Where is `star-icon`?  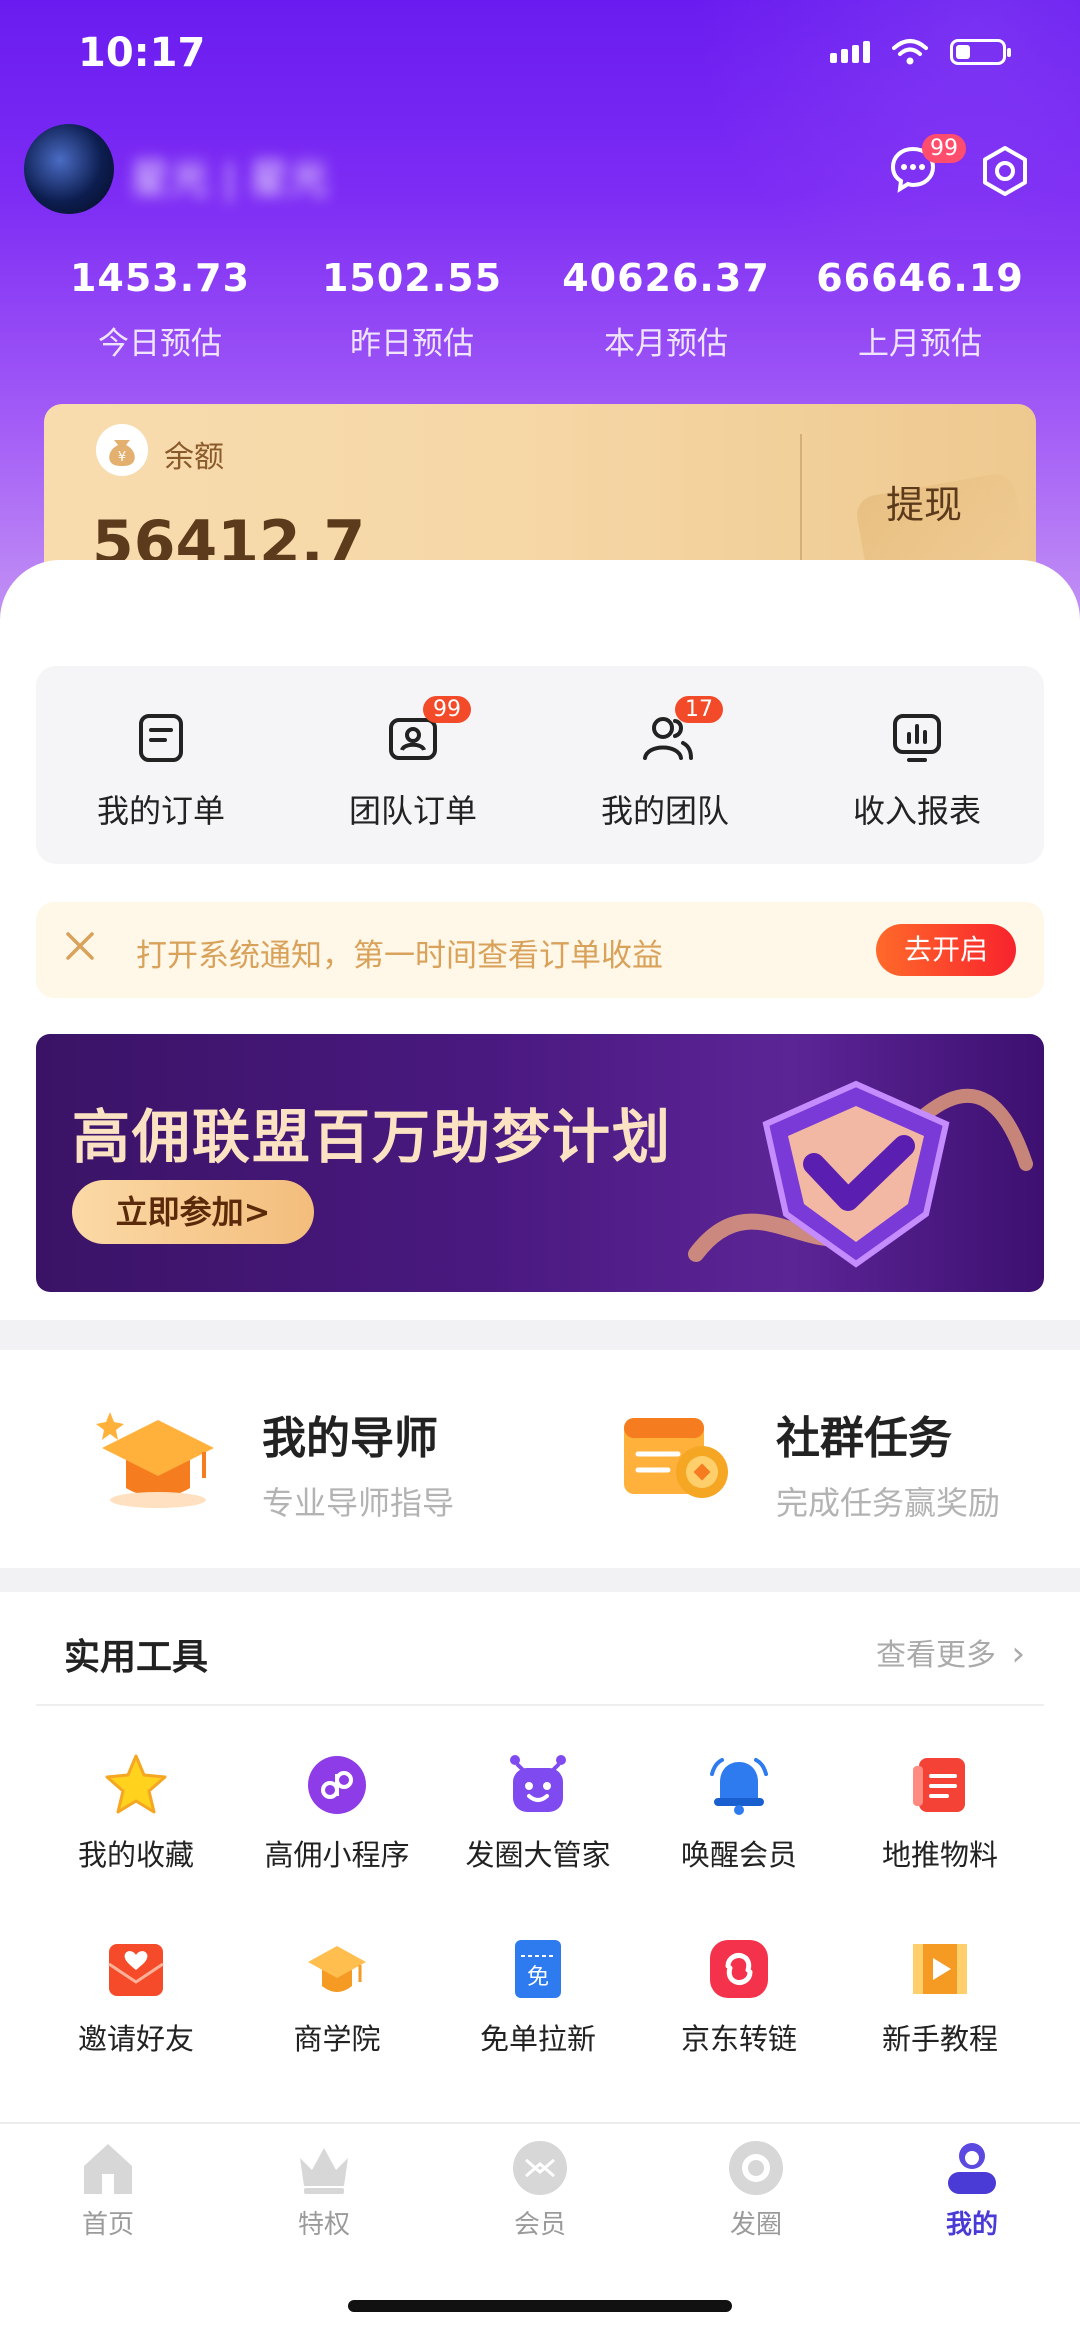 star-icon is located at coordinates (136, 1785).